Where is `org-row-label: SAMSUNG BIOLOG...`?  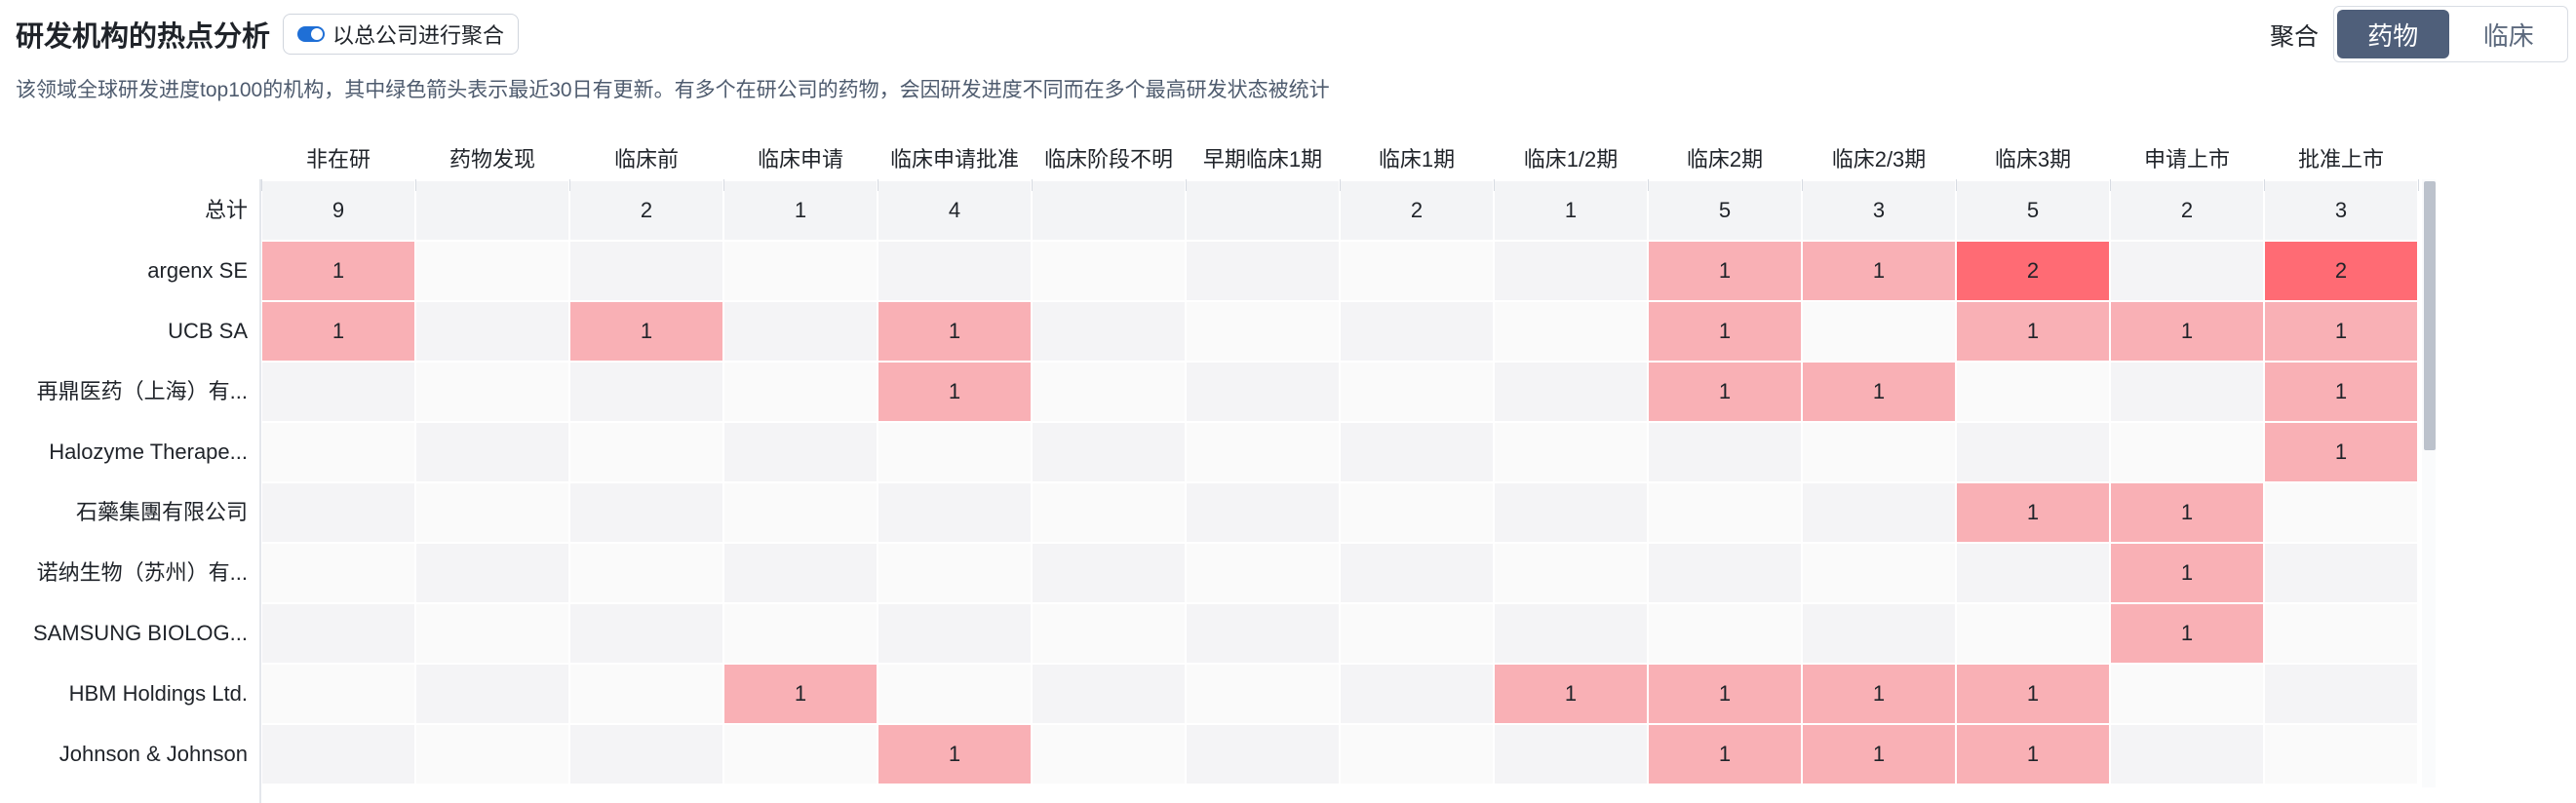
org-row-label: SAMSUNG BIOLOG... is located at coordinates (124, 633).